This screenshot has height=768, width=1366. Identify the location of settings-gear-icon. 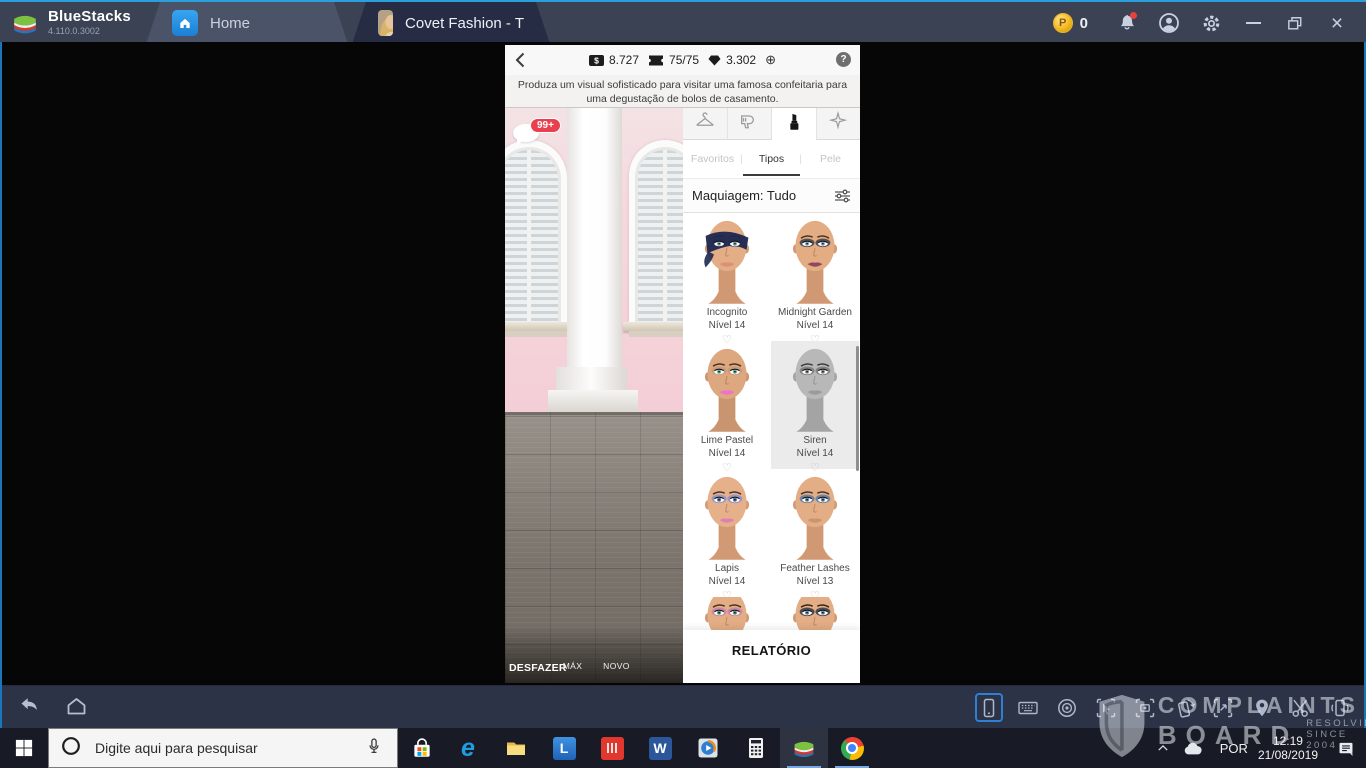
(1211, 23).